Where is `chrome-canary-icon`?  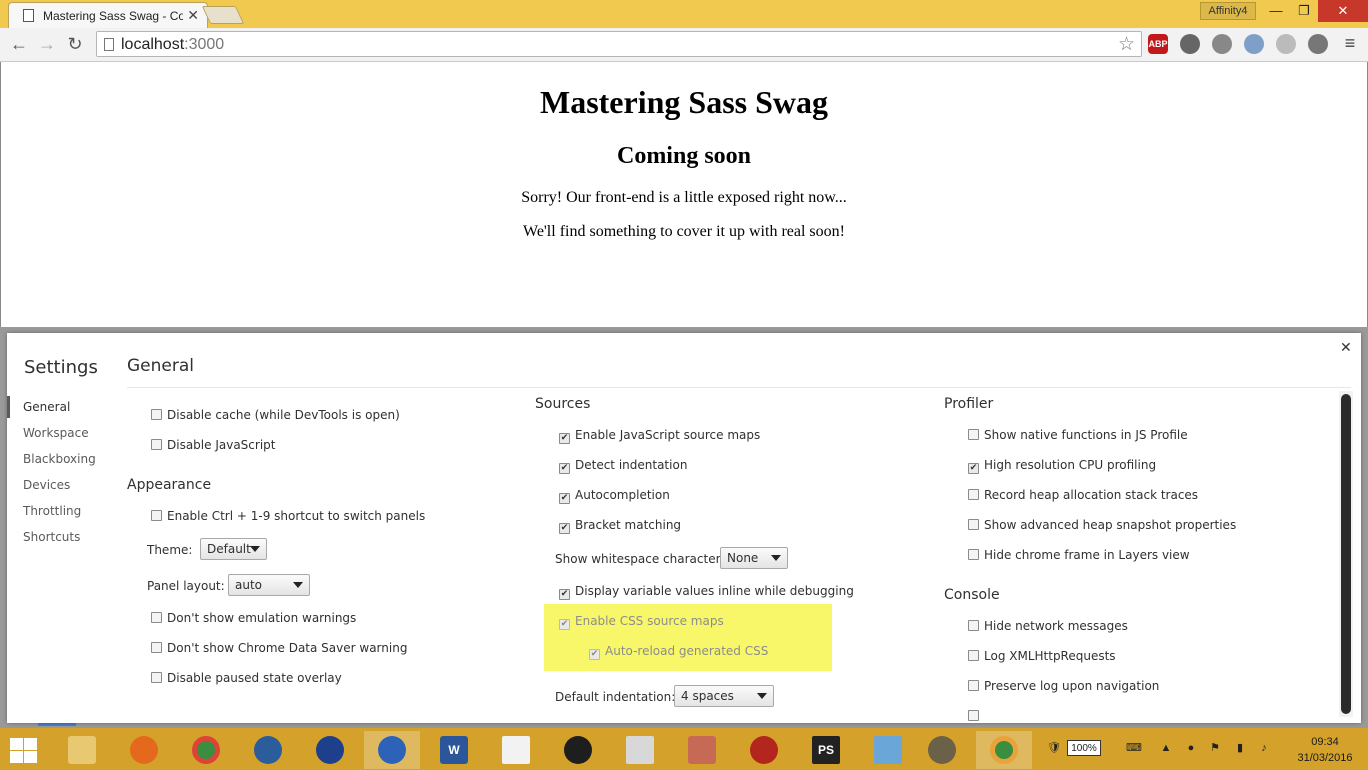
chrome-canary-icon is located at coordinates (1004, 750).